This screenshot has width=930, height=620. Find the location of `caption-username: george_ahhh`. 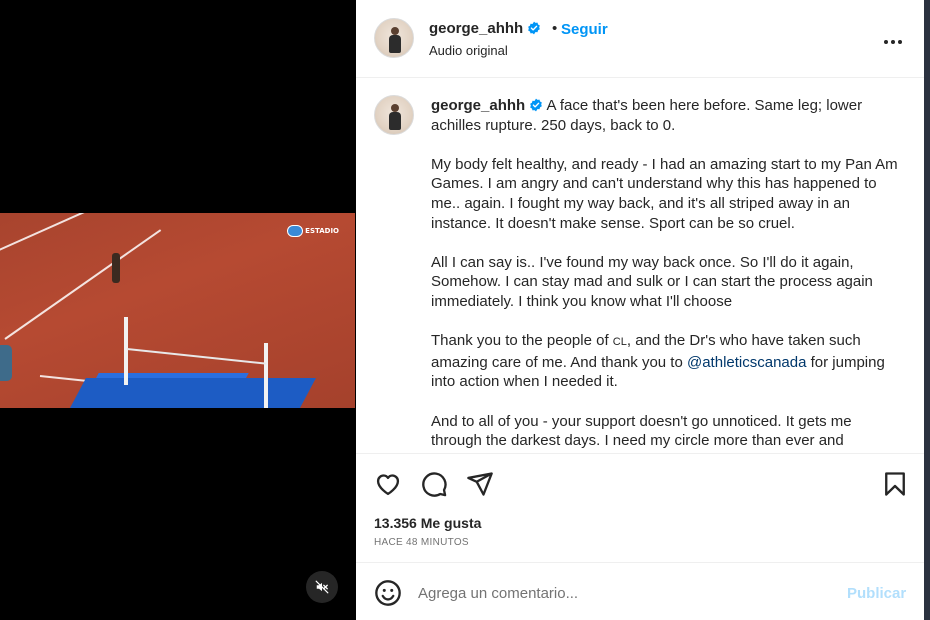

caption-username: george_ahhh is located at coordinates (478, 105).